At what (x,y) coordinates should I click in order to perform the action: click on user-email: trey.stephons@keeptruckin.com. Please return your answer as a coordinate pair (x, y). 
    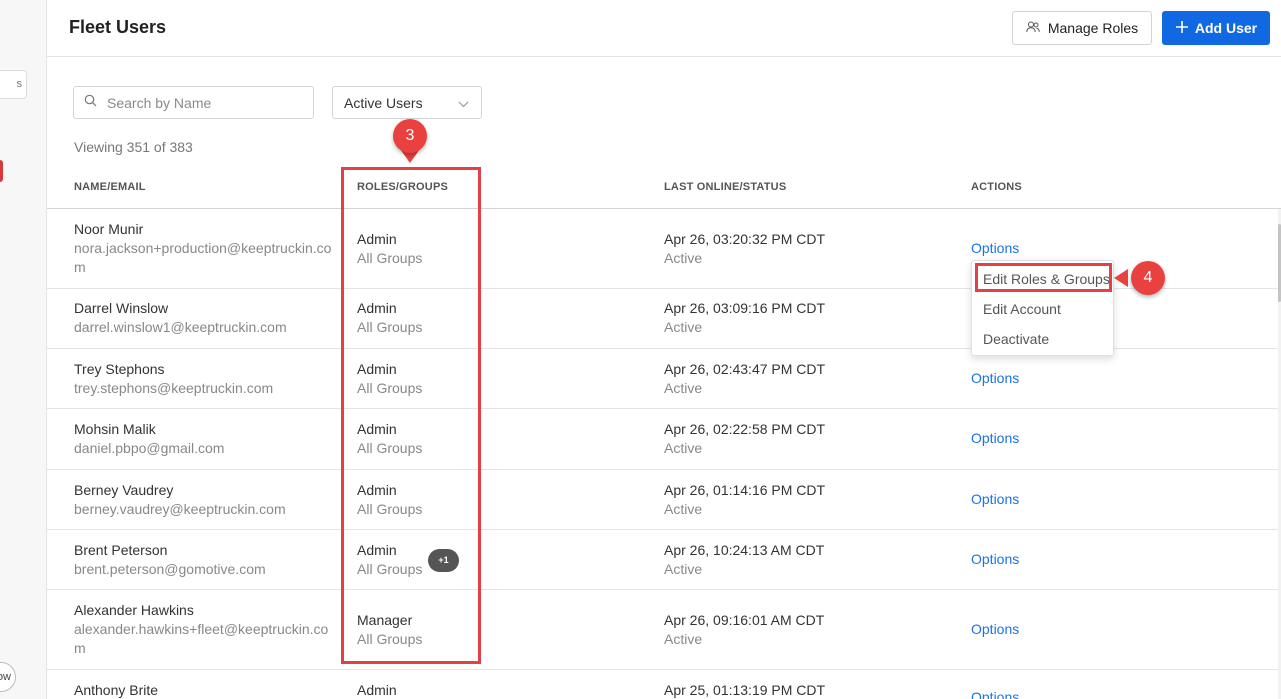
    Looking at the image, I should click on (174, 388).